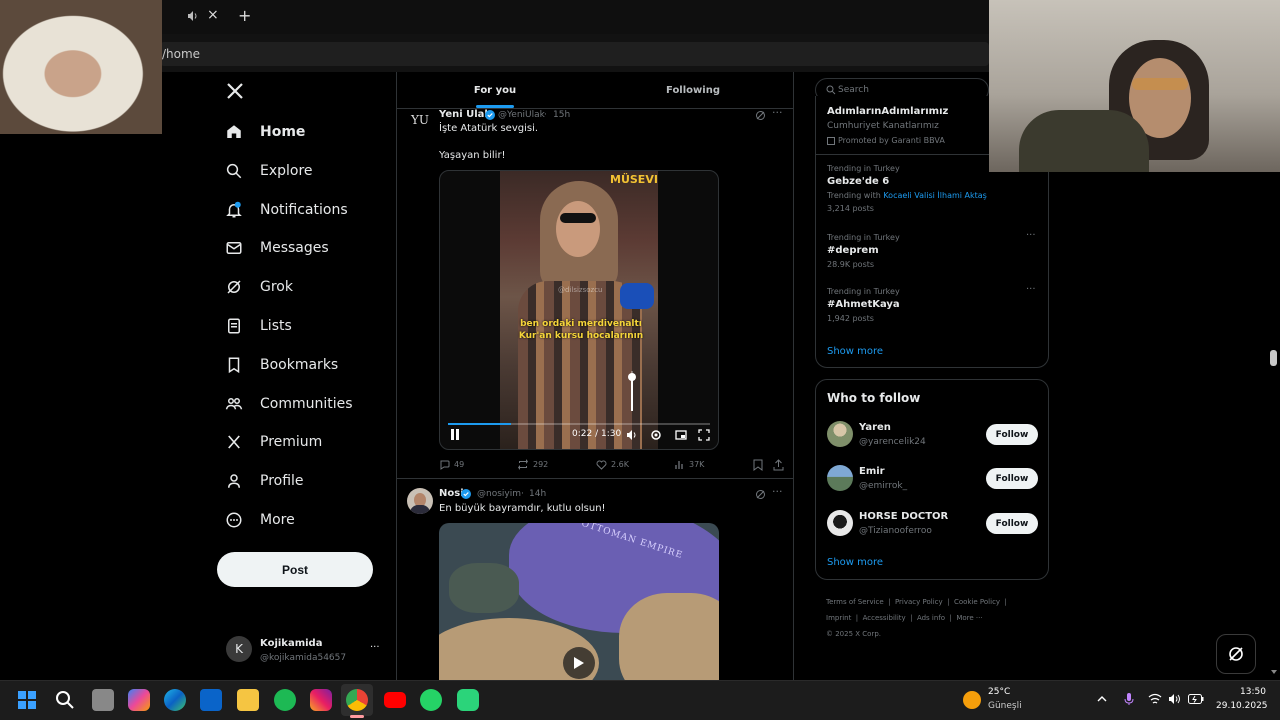  I want to click on user-name: Yaren, so click(875, 427).